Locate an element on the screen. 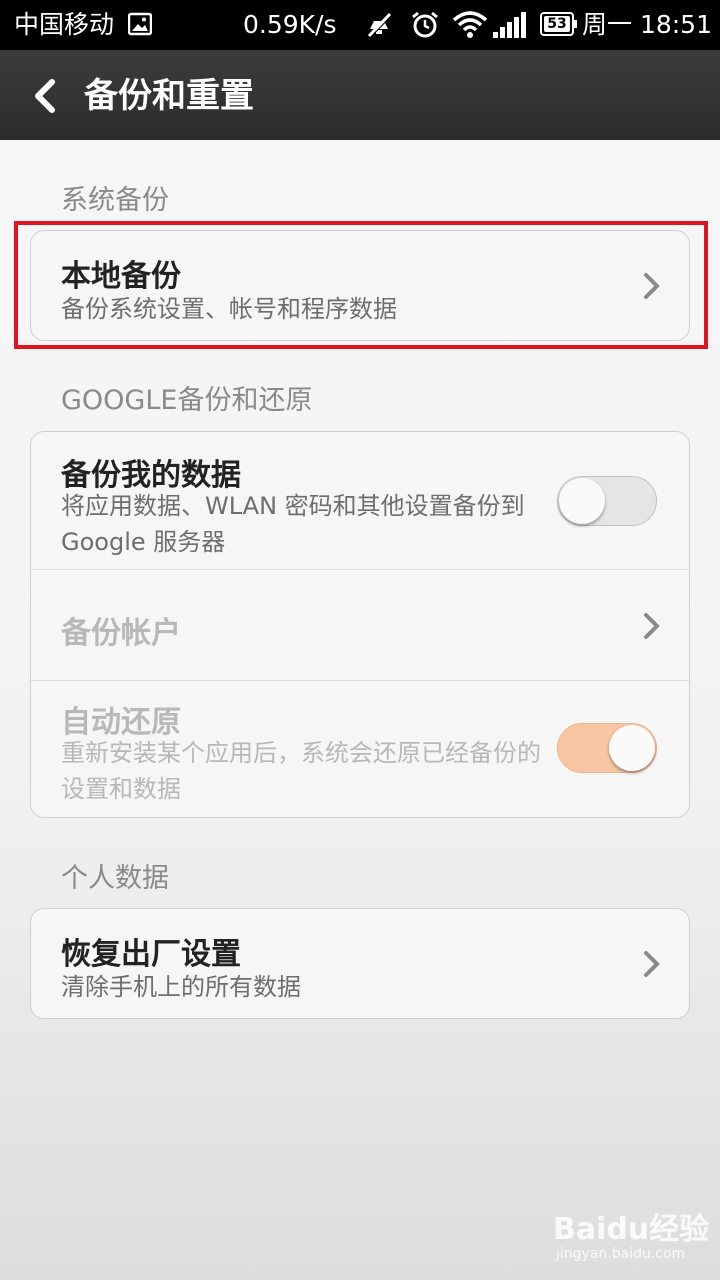 The height and width of the screenshot is (1280, 720). highlight-box is located at coordinates (361, 285).